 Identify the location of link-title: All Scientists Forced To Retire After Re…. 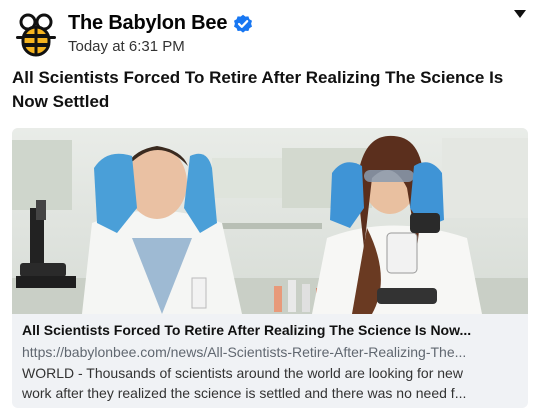
(272, 330).